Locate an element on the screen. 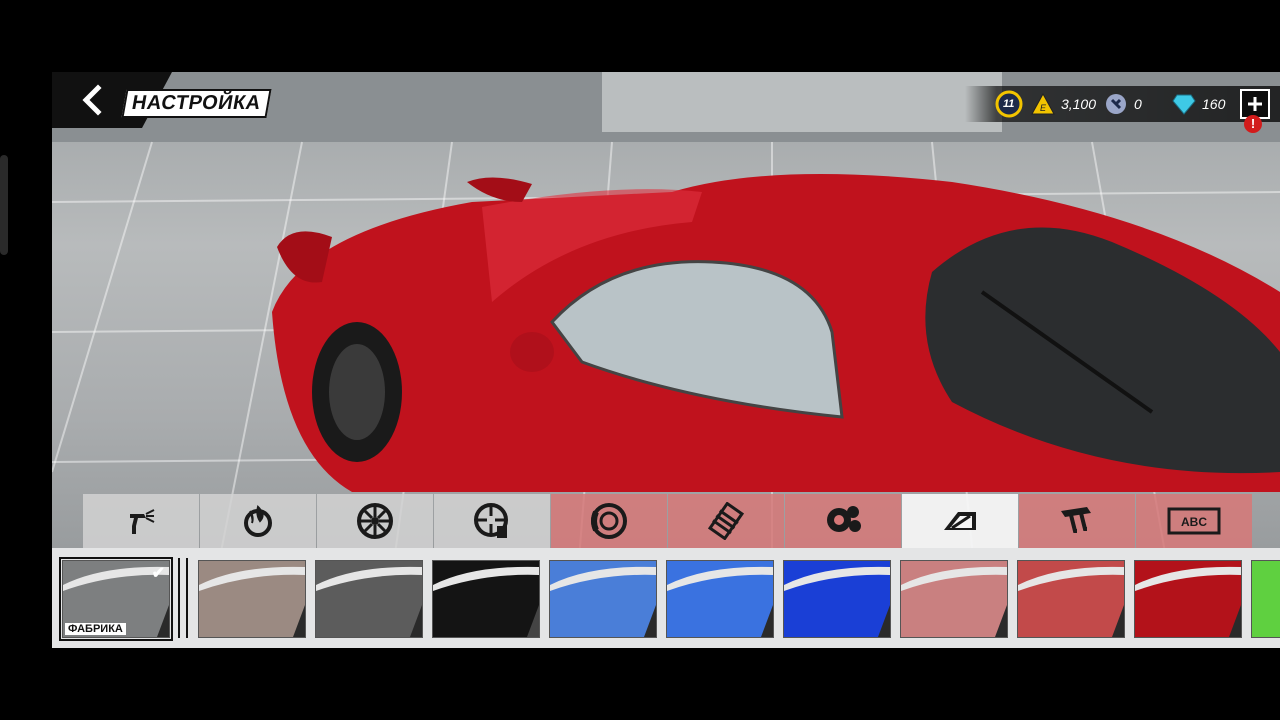 Image resolution: width=1280 pixels, height=720 pixels. paint-flame-icon is located at coordinates (258, 521).